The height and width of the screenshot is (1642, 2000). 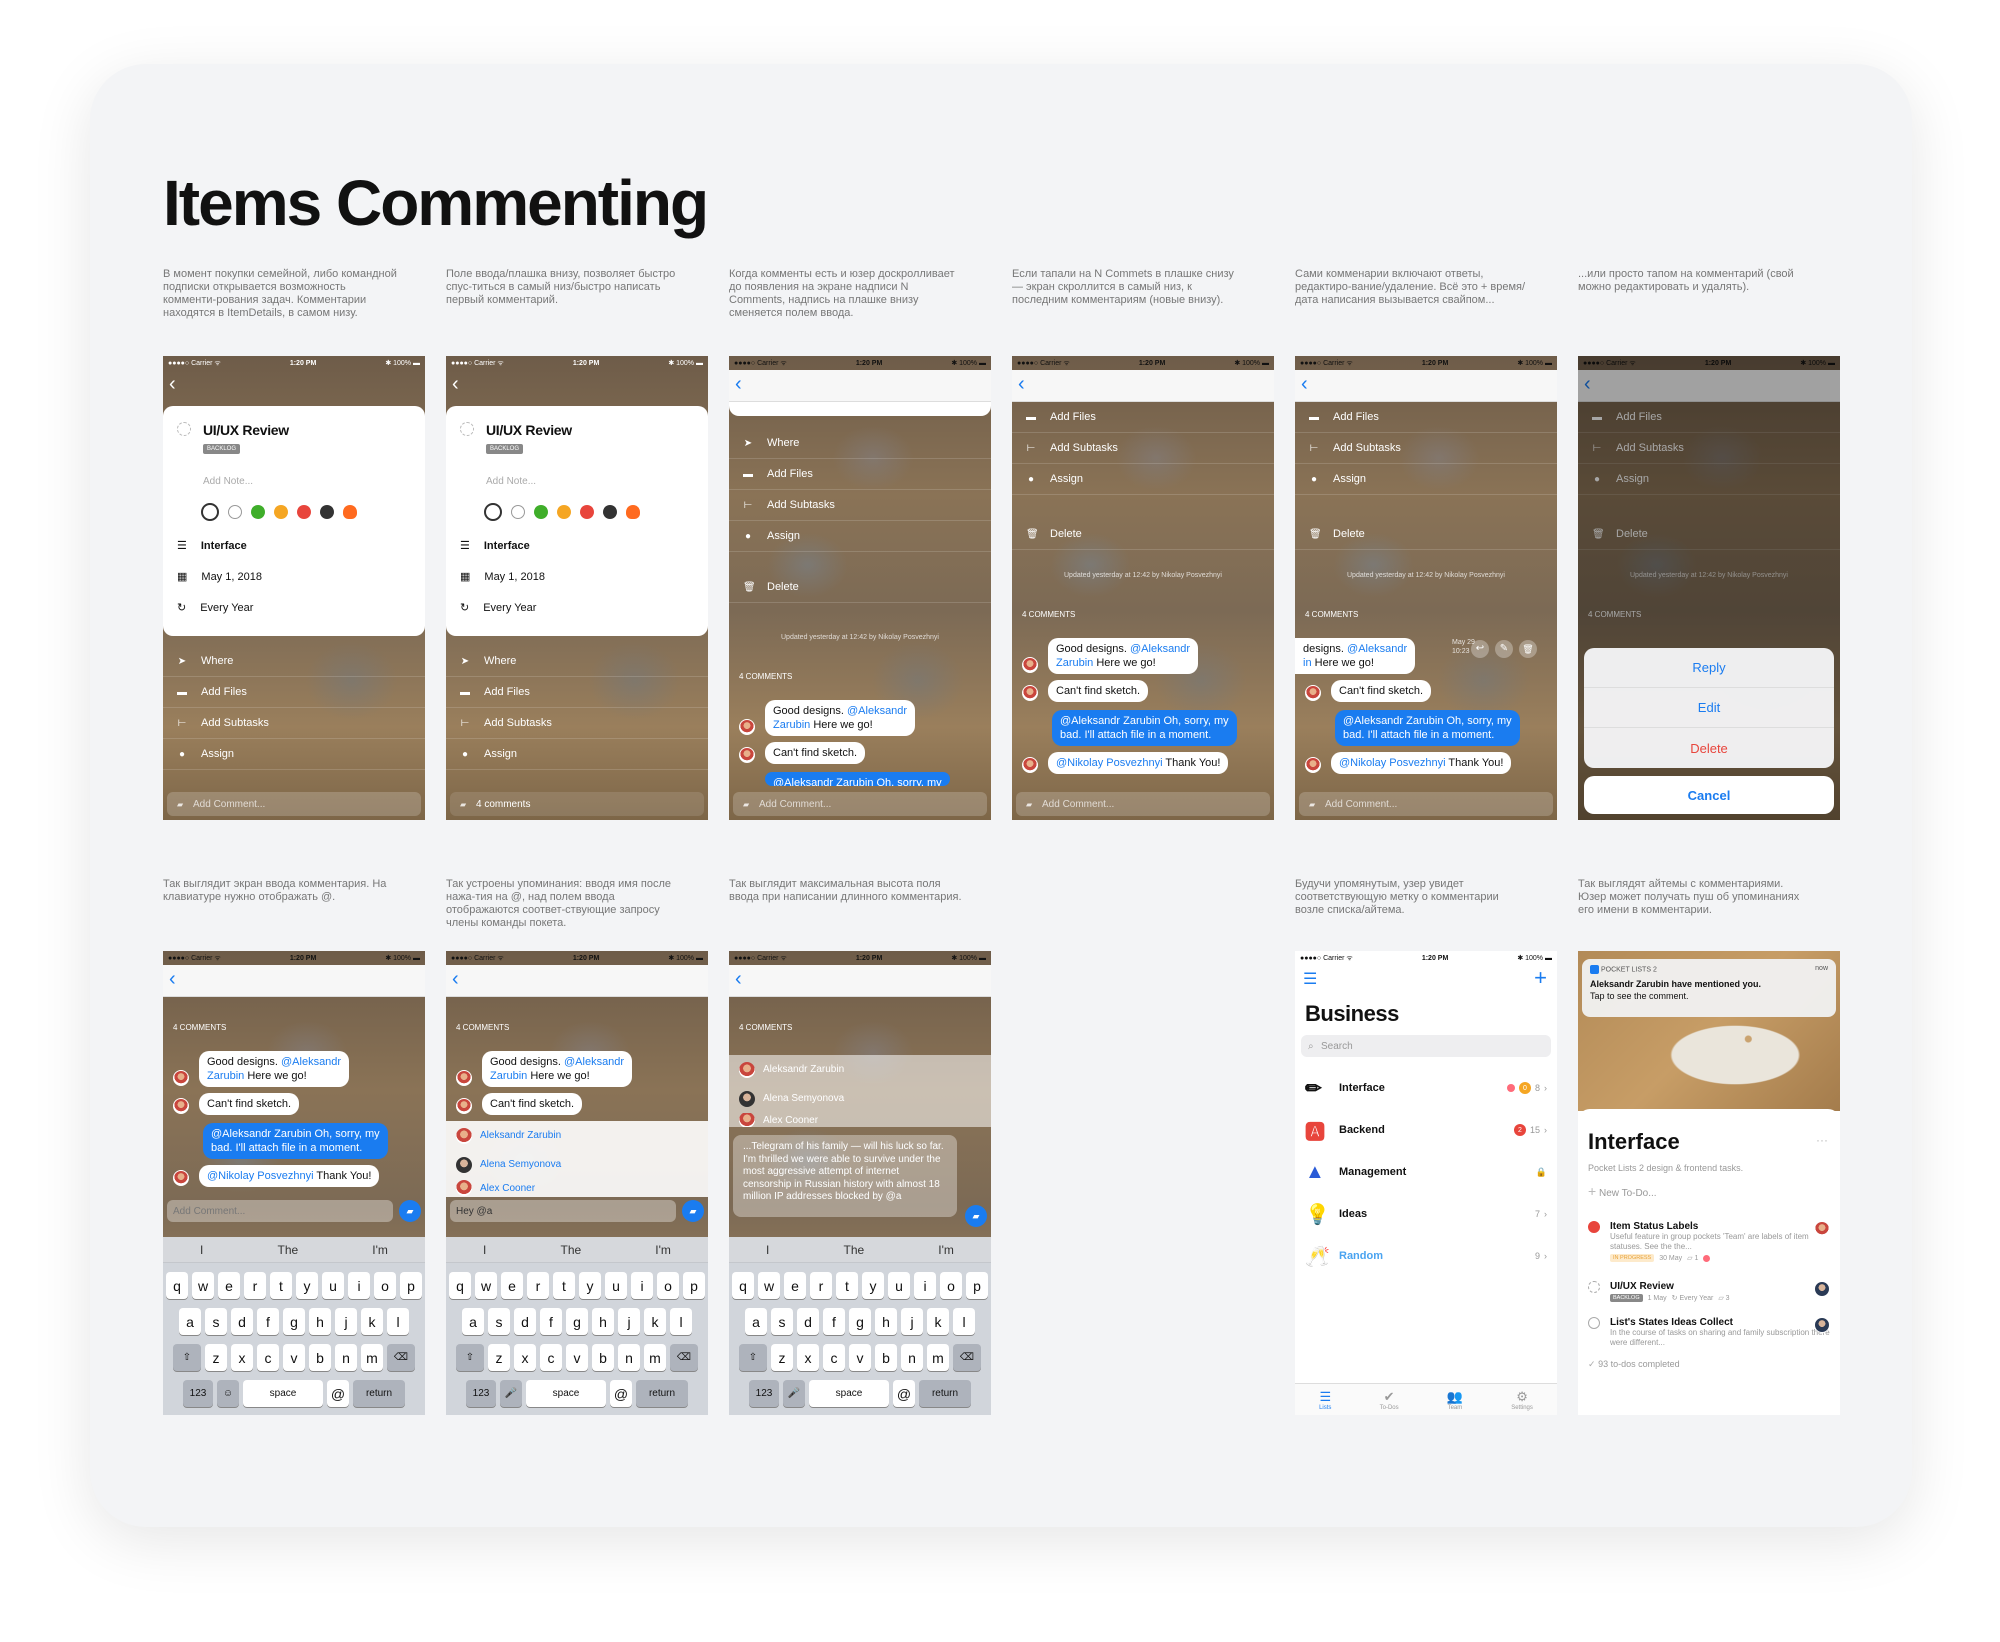 I want to click on menu-icon: ☰, so click(x=1310, y=979).